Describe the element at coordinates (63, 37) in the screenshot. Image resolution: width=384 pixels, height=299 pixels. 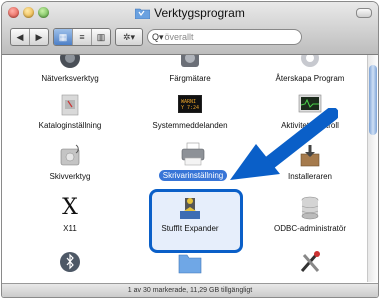
I see `icon-view-button: ▦` at that location.